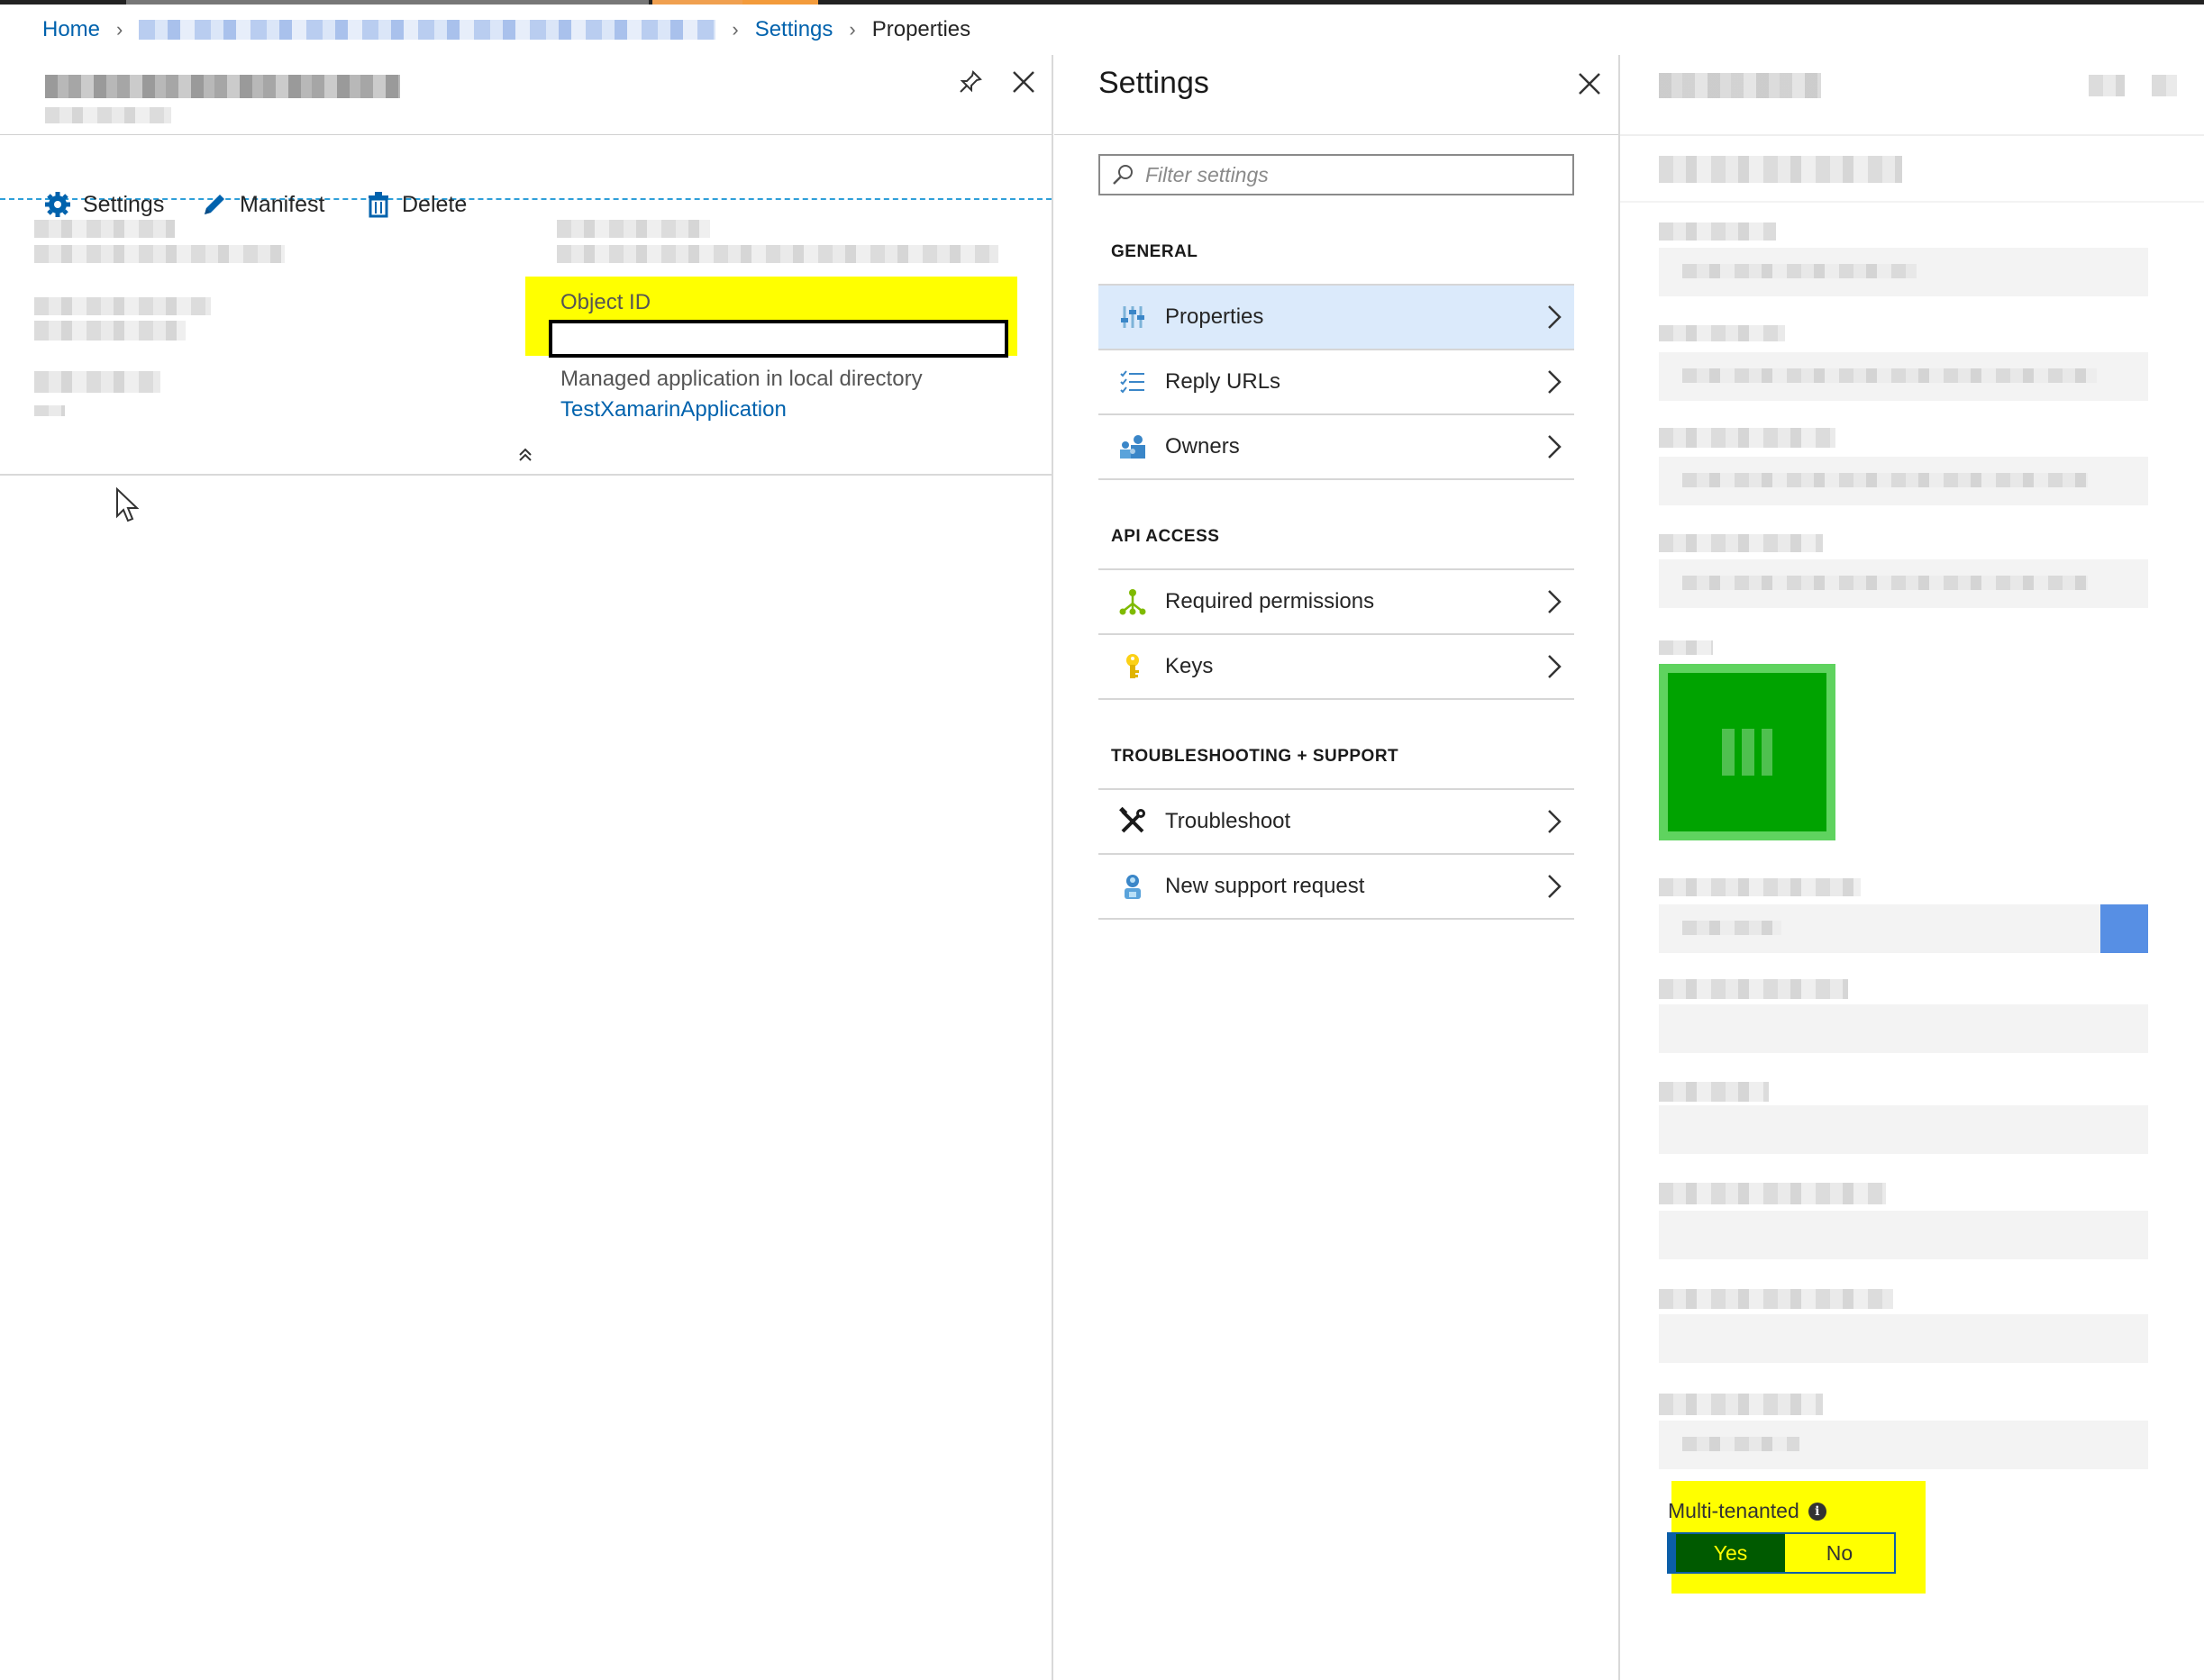  Describe the element at coordinates (1352, 175) in the screenshot. I see `filter-settings-field` at that location.